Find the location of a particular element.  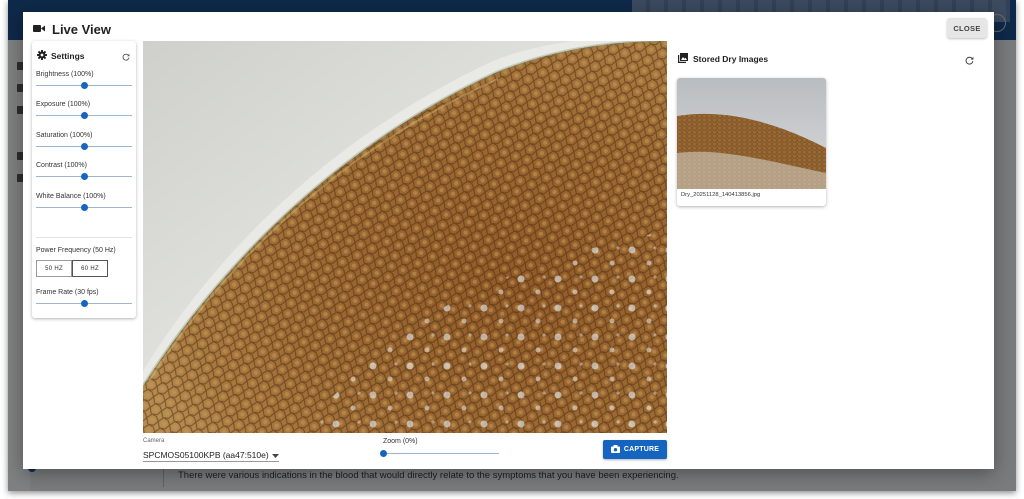

photo-library-icon is located at coordinates (683, 59).